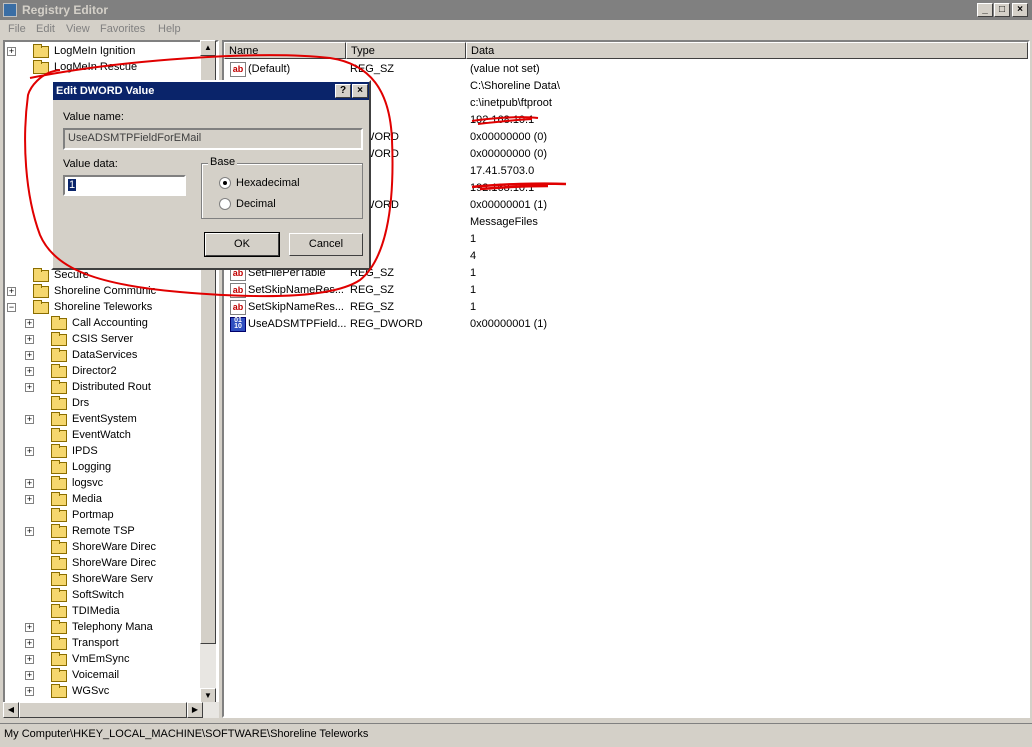 The image size is (1032, 747). I want to click on minimize-button: _, so click(985, 10).